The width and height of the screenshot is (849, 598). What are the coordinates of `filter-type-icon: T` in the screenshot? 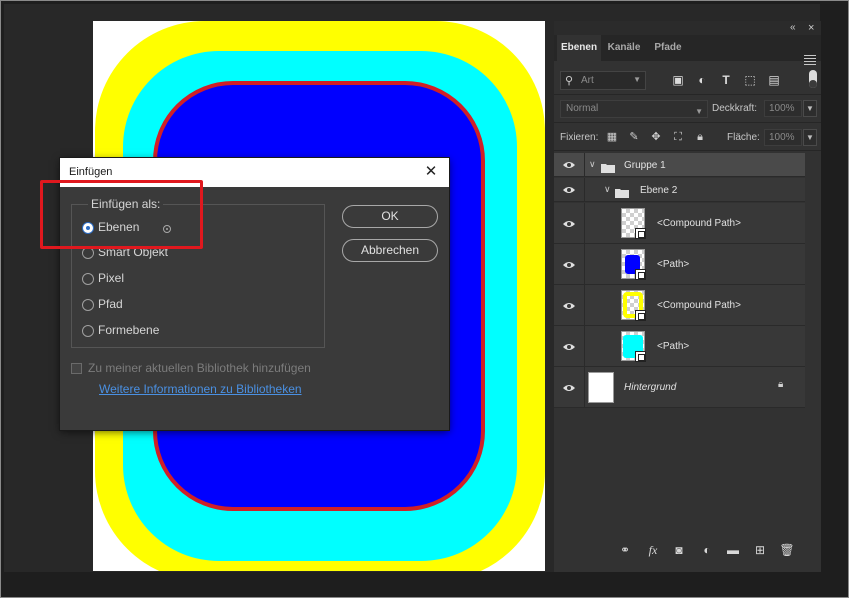 It's located at (726, 80).